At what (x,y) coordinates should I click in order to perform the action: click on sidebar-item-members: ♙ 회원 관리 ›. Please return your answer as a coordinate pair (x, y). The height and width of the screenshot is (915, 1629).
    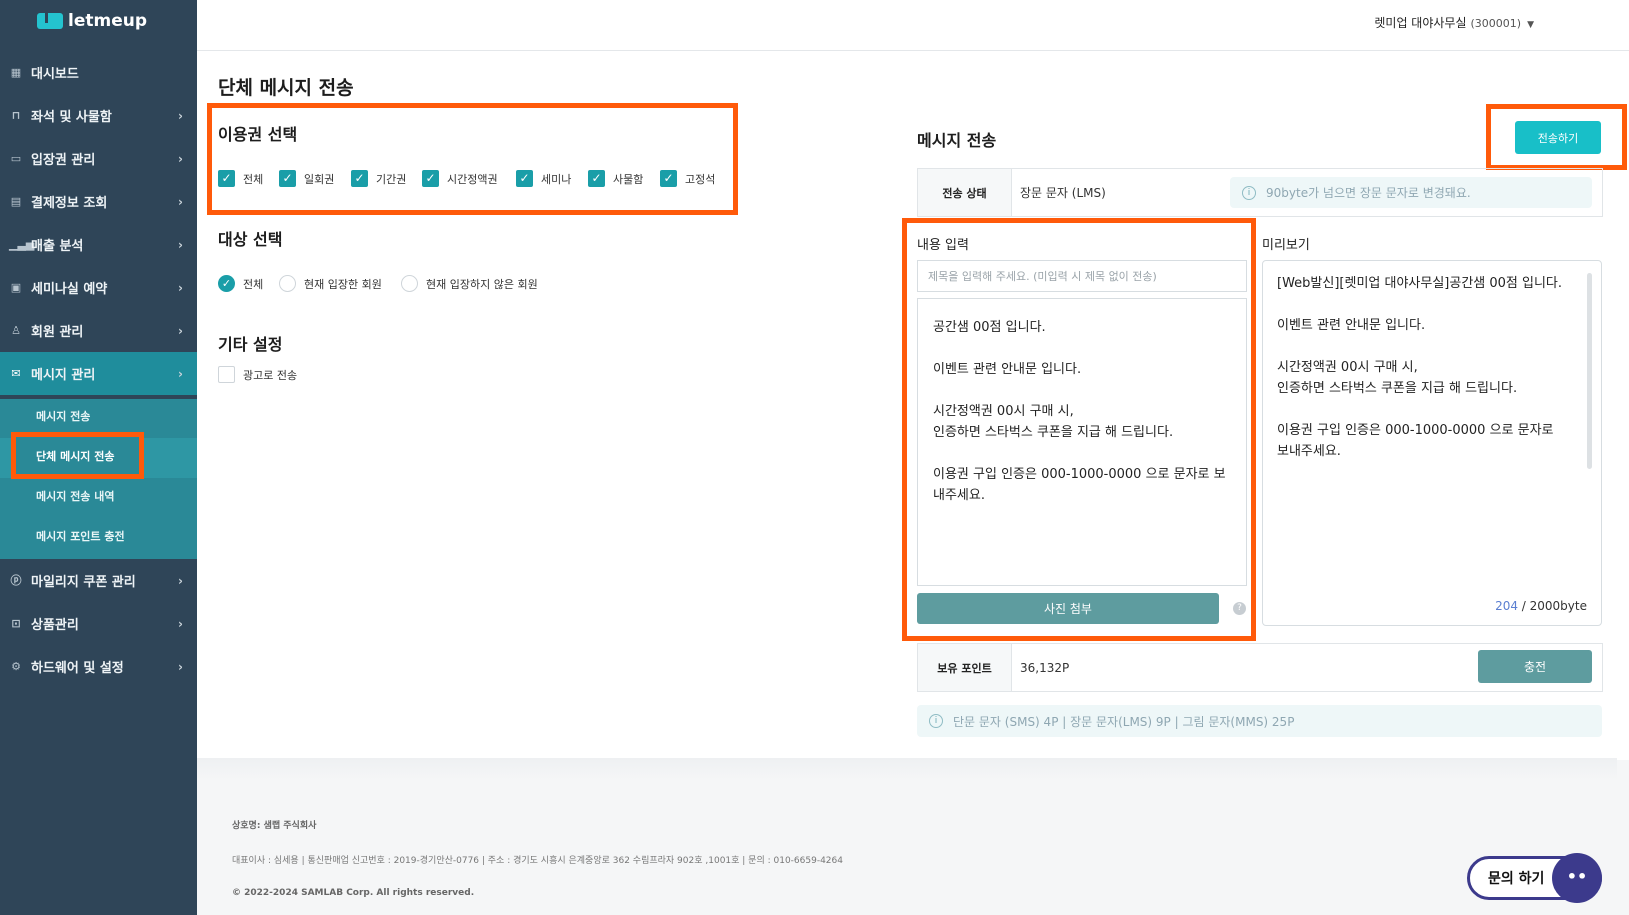
    Looking at the image, I should click on (98, 330).